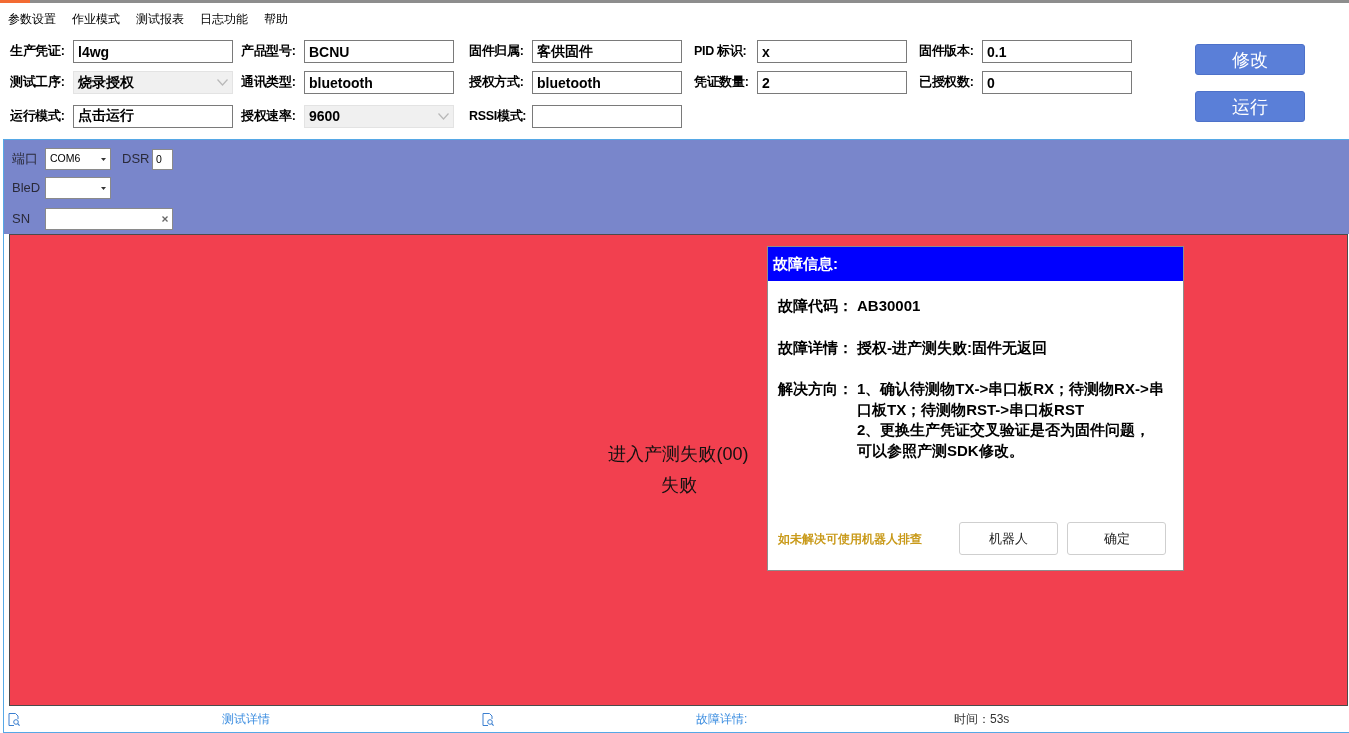 The height and width of the screenshot is (733, 1349). I want to click on dsr-label: DSR, so click(136, 159).